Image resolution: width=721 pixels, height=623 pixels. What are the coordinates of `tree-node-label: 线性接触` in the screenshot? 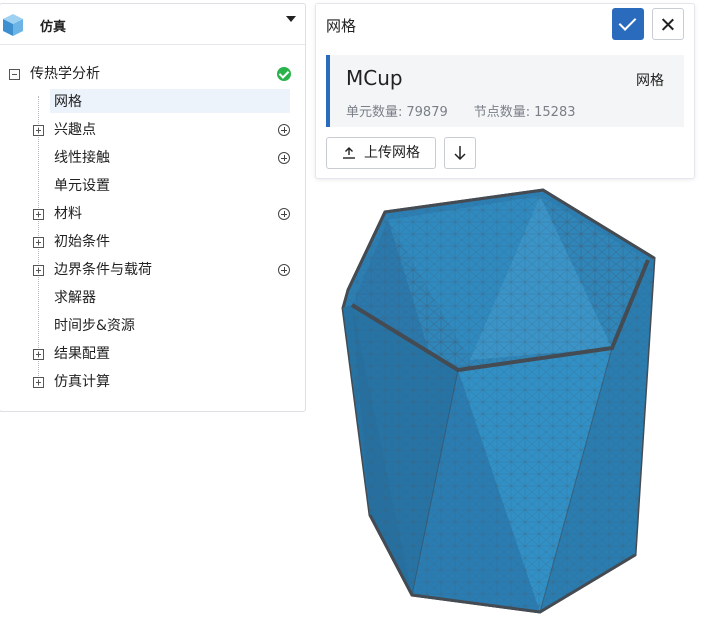 It's located at (82, 158).